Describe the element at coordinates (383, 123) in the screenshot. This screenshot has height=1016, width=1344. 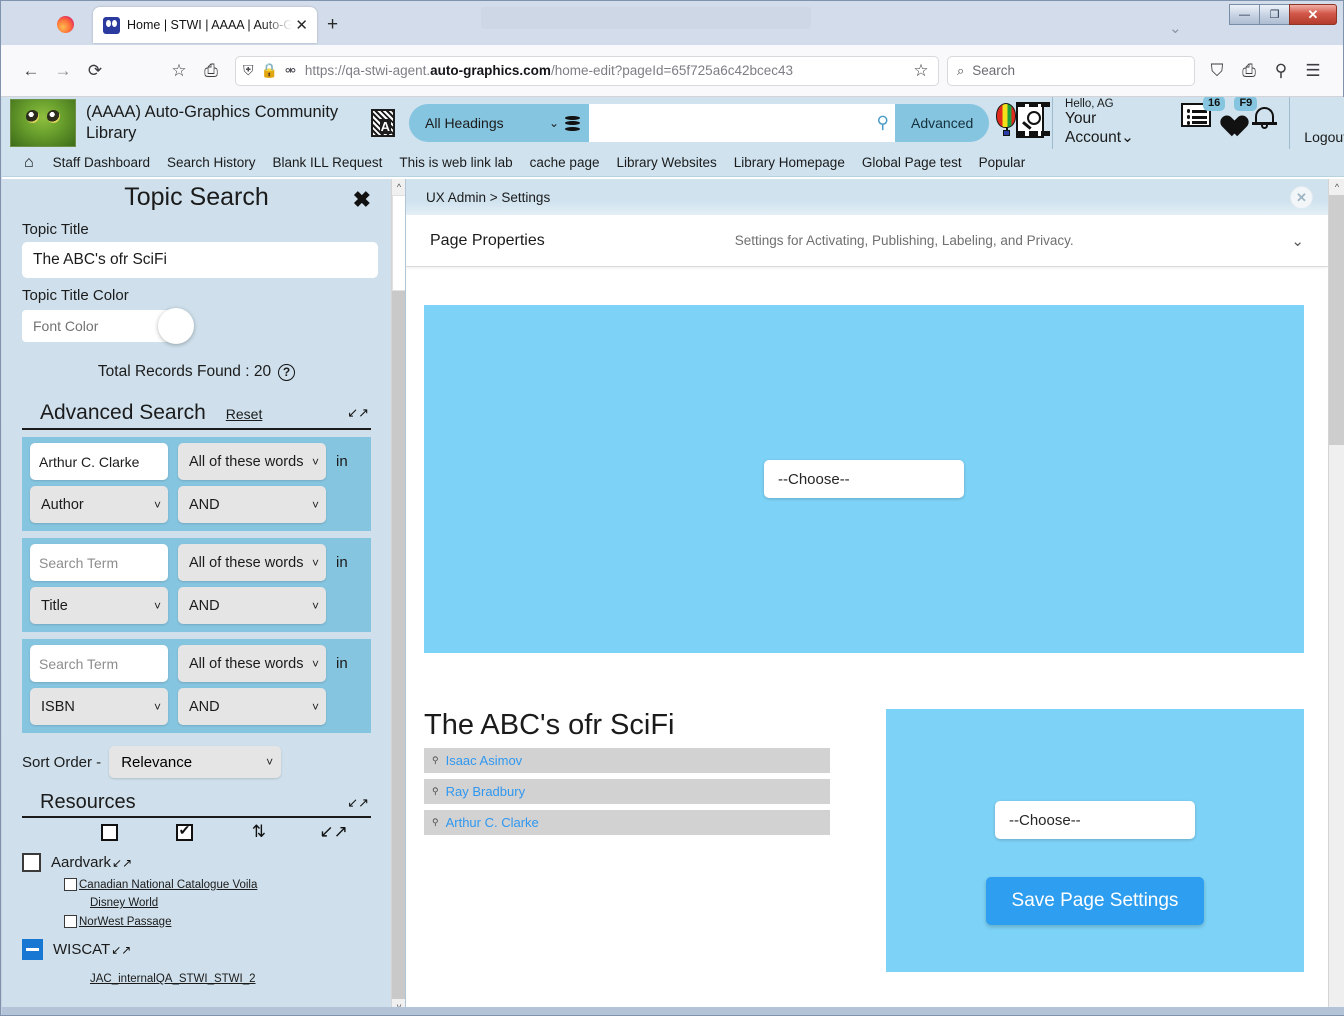
I see `alphabet-browse-icon: A` at that location.